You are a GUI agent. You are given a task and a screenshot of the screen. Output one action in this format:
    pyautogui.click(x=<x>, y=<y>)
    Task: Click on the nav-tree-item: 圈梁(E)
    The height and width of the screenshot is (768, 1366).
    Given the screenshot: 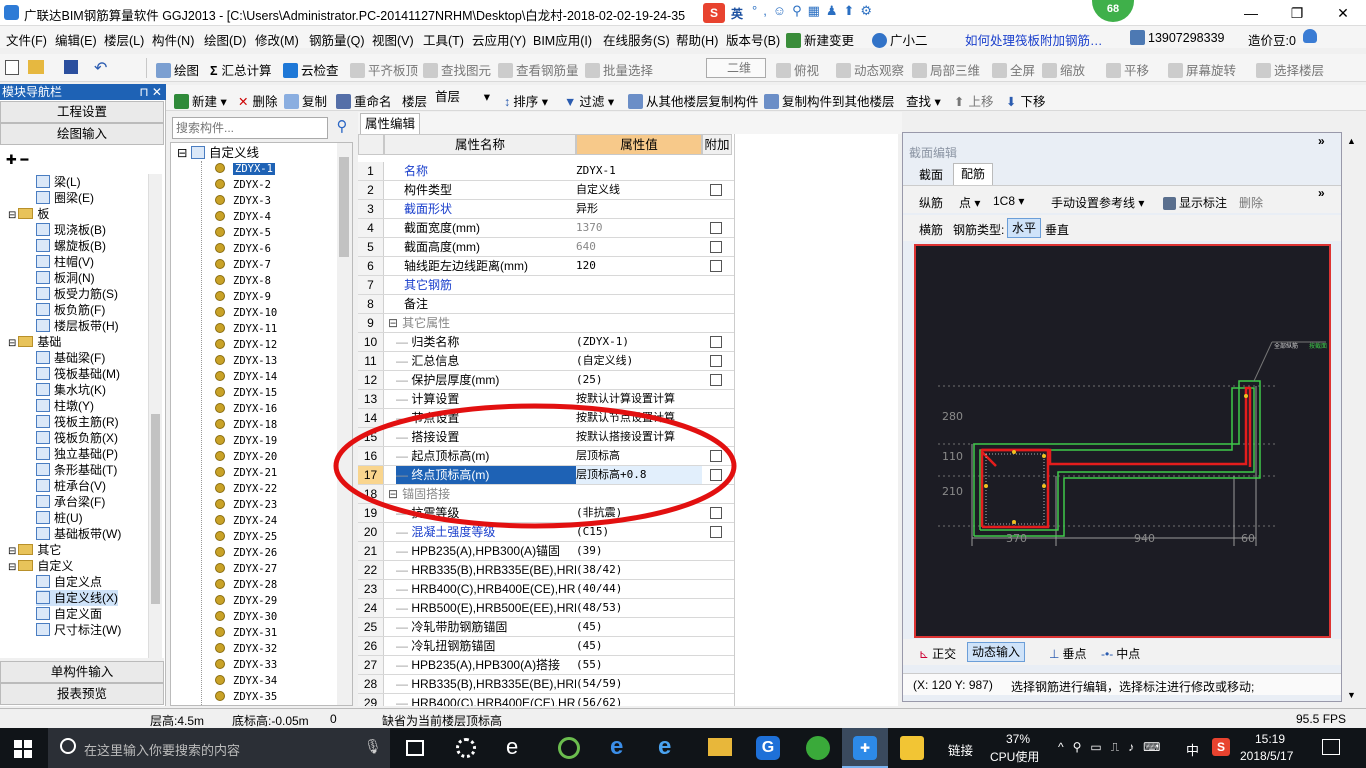 What is the action you would take?
    pyautogui.click(x=65, y=198)
    